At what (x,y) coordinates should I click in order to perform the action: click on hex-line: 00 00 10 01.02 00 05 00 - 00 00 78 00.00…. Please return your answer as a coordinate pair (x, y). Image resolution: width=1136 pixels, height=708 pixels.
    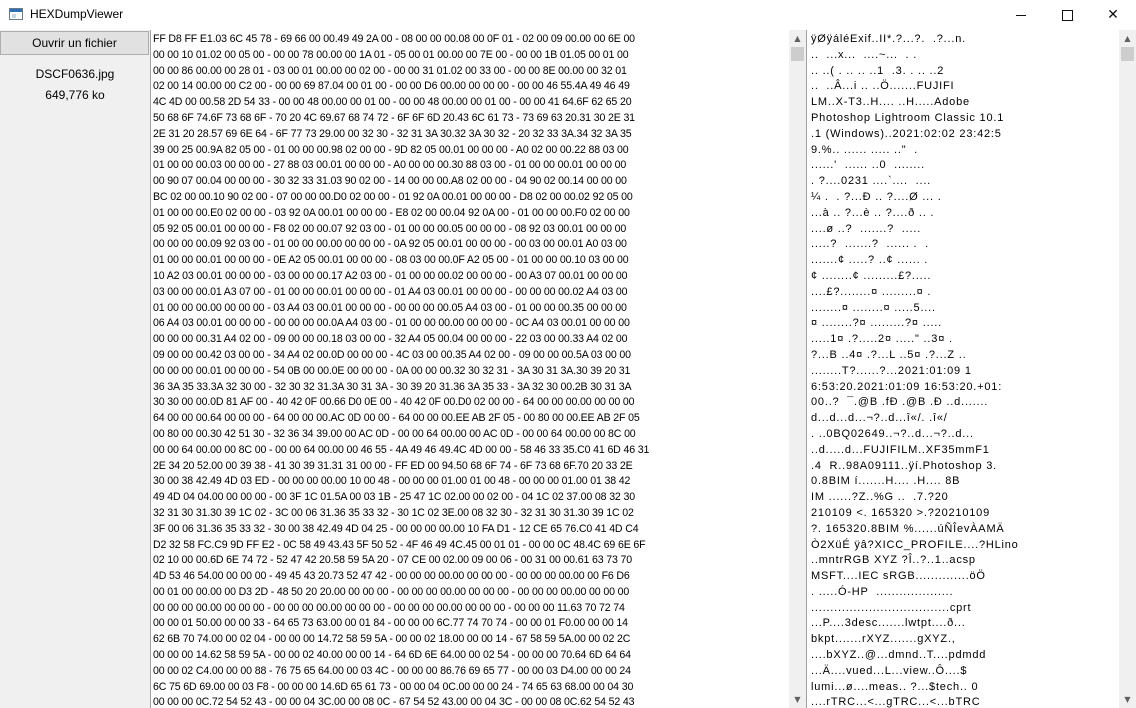
    Looking at the image, I should click on (391, 54).